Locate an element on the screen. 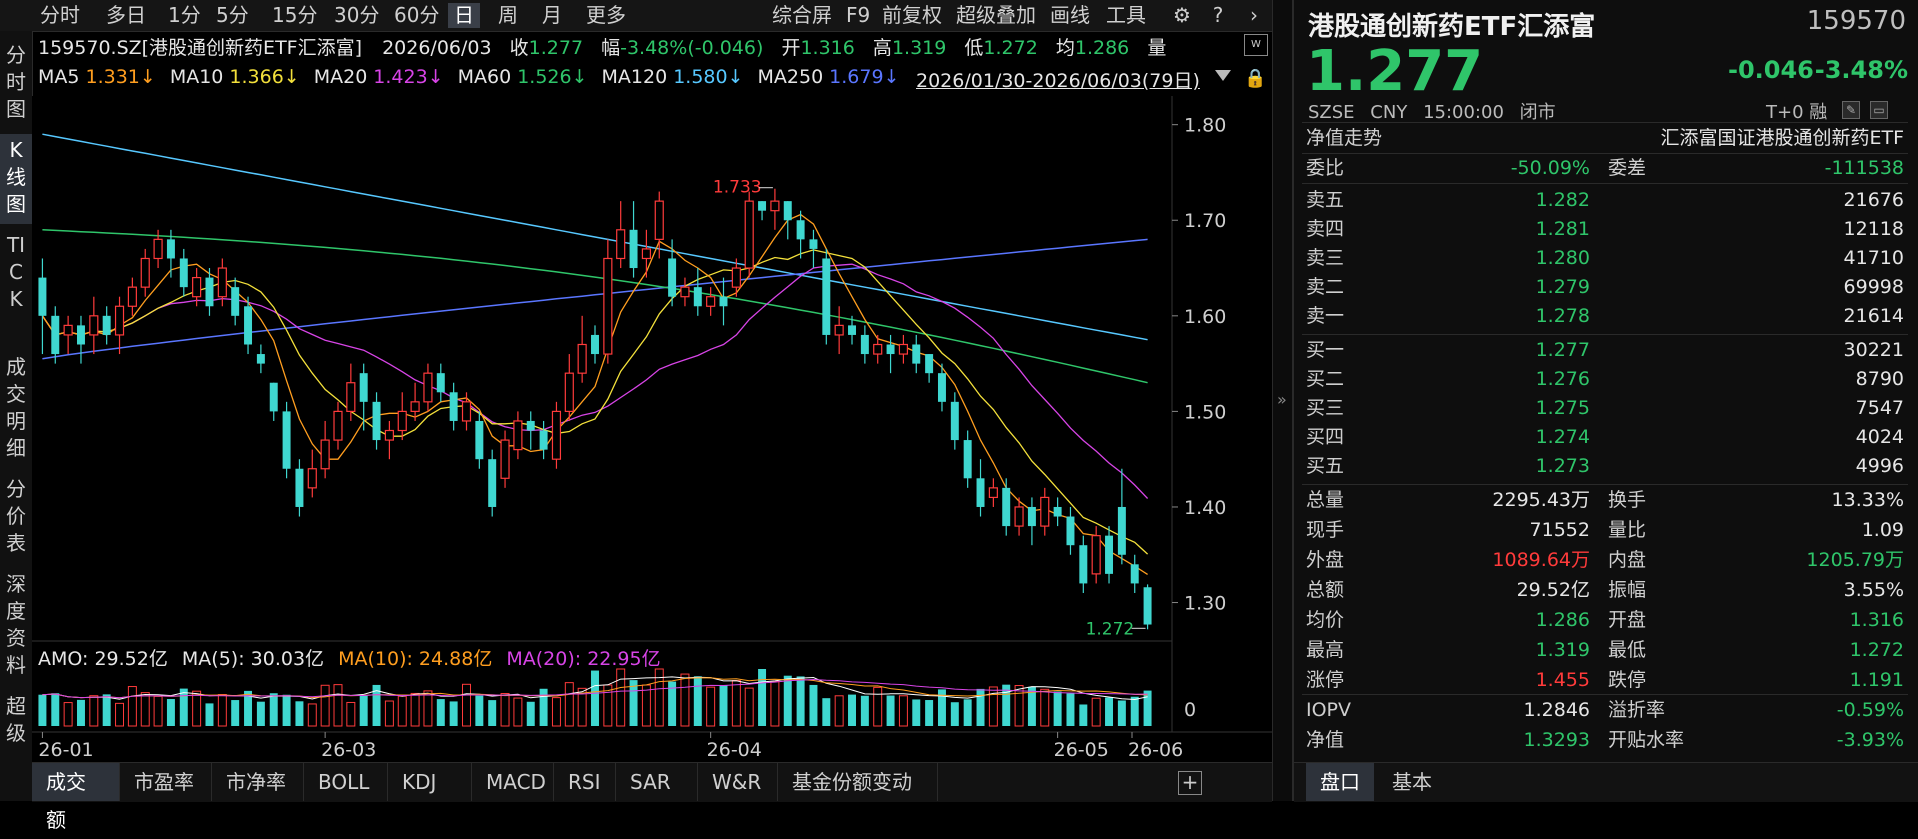  indicator-tab: KDJ is located at coordinates (430, 782).